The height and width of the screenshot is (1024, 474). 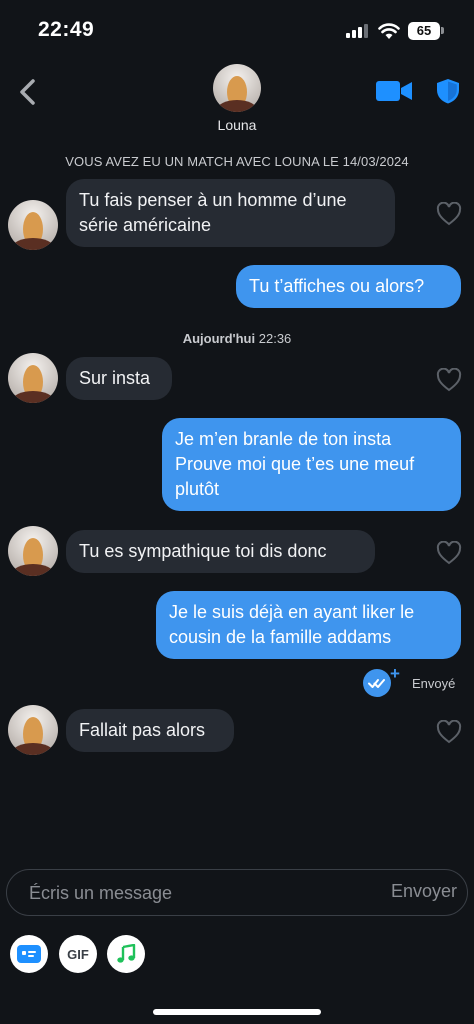 I want to click on battery-tip, so click(x=442, y=30).